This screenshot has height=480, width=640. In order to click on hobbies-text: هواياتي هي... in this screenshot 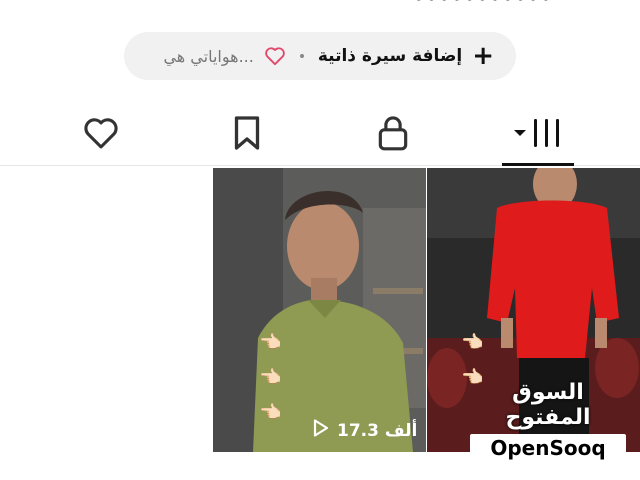, I will do `click(208, 56)`.